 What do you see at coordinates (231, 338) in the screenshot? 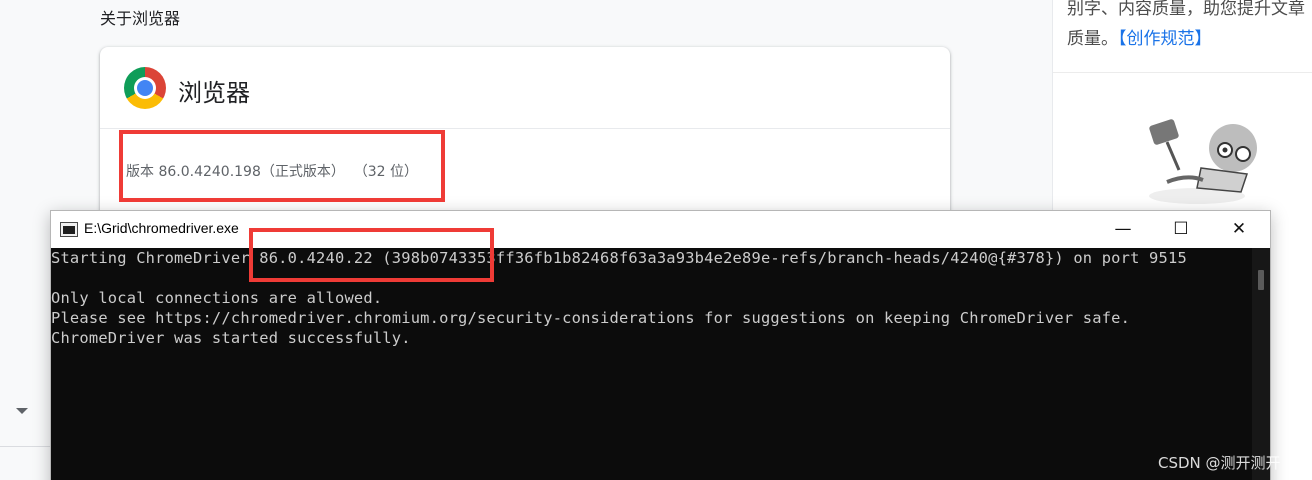
I see `console-line: ChromeDriver was started successfully.` at bounding box center [231, 338].